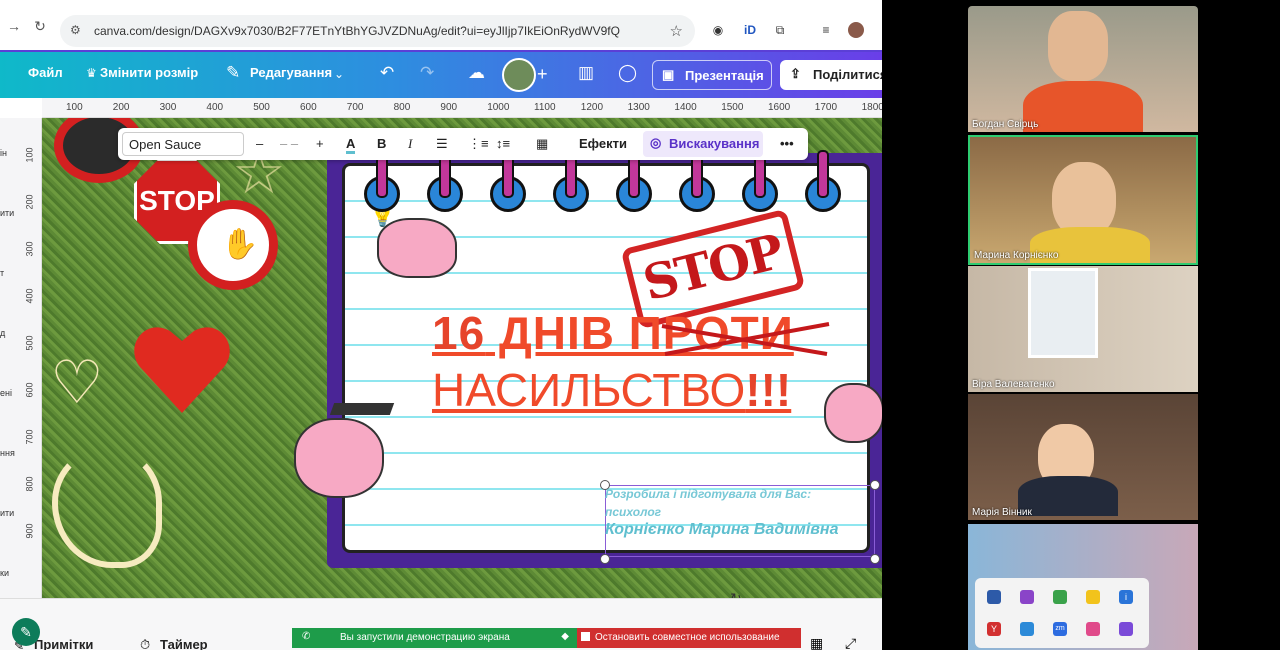 The height and width of the screenshot is (650, 1280). Describe the element at coordinates (787, 143) in the screenshot. I see `more-options: •••` at that location.